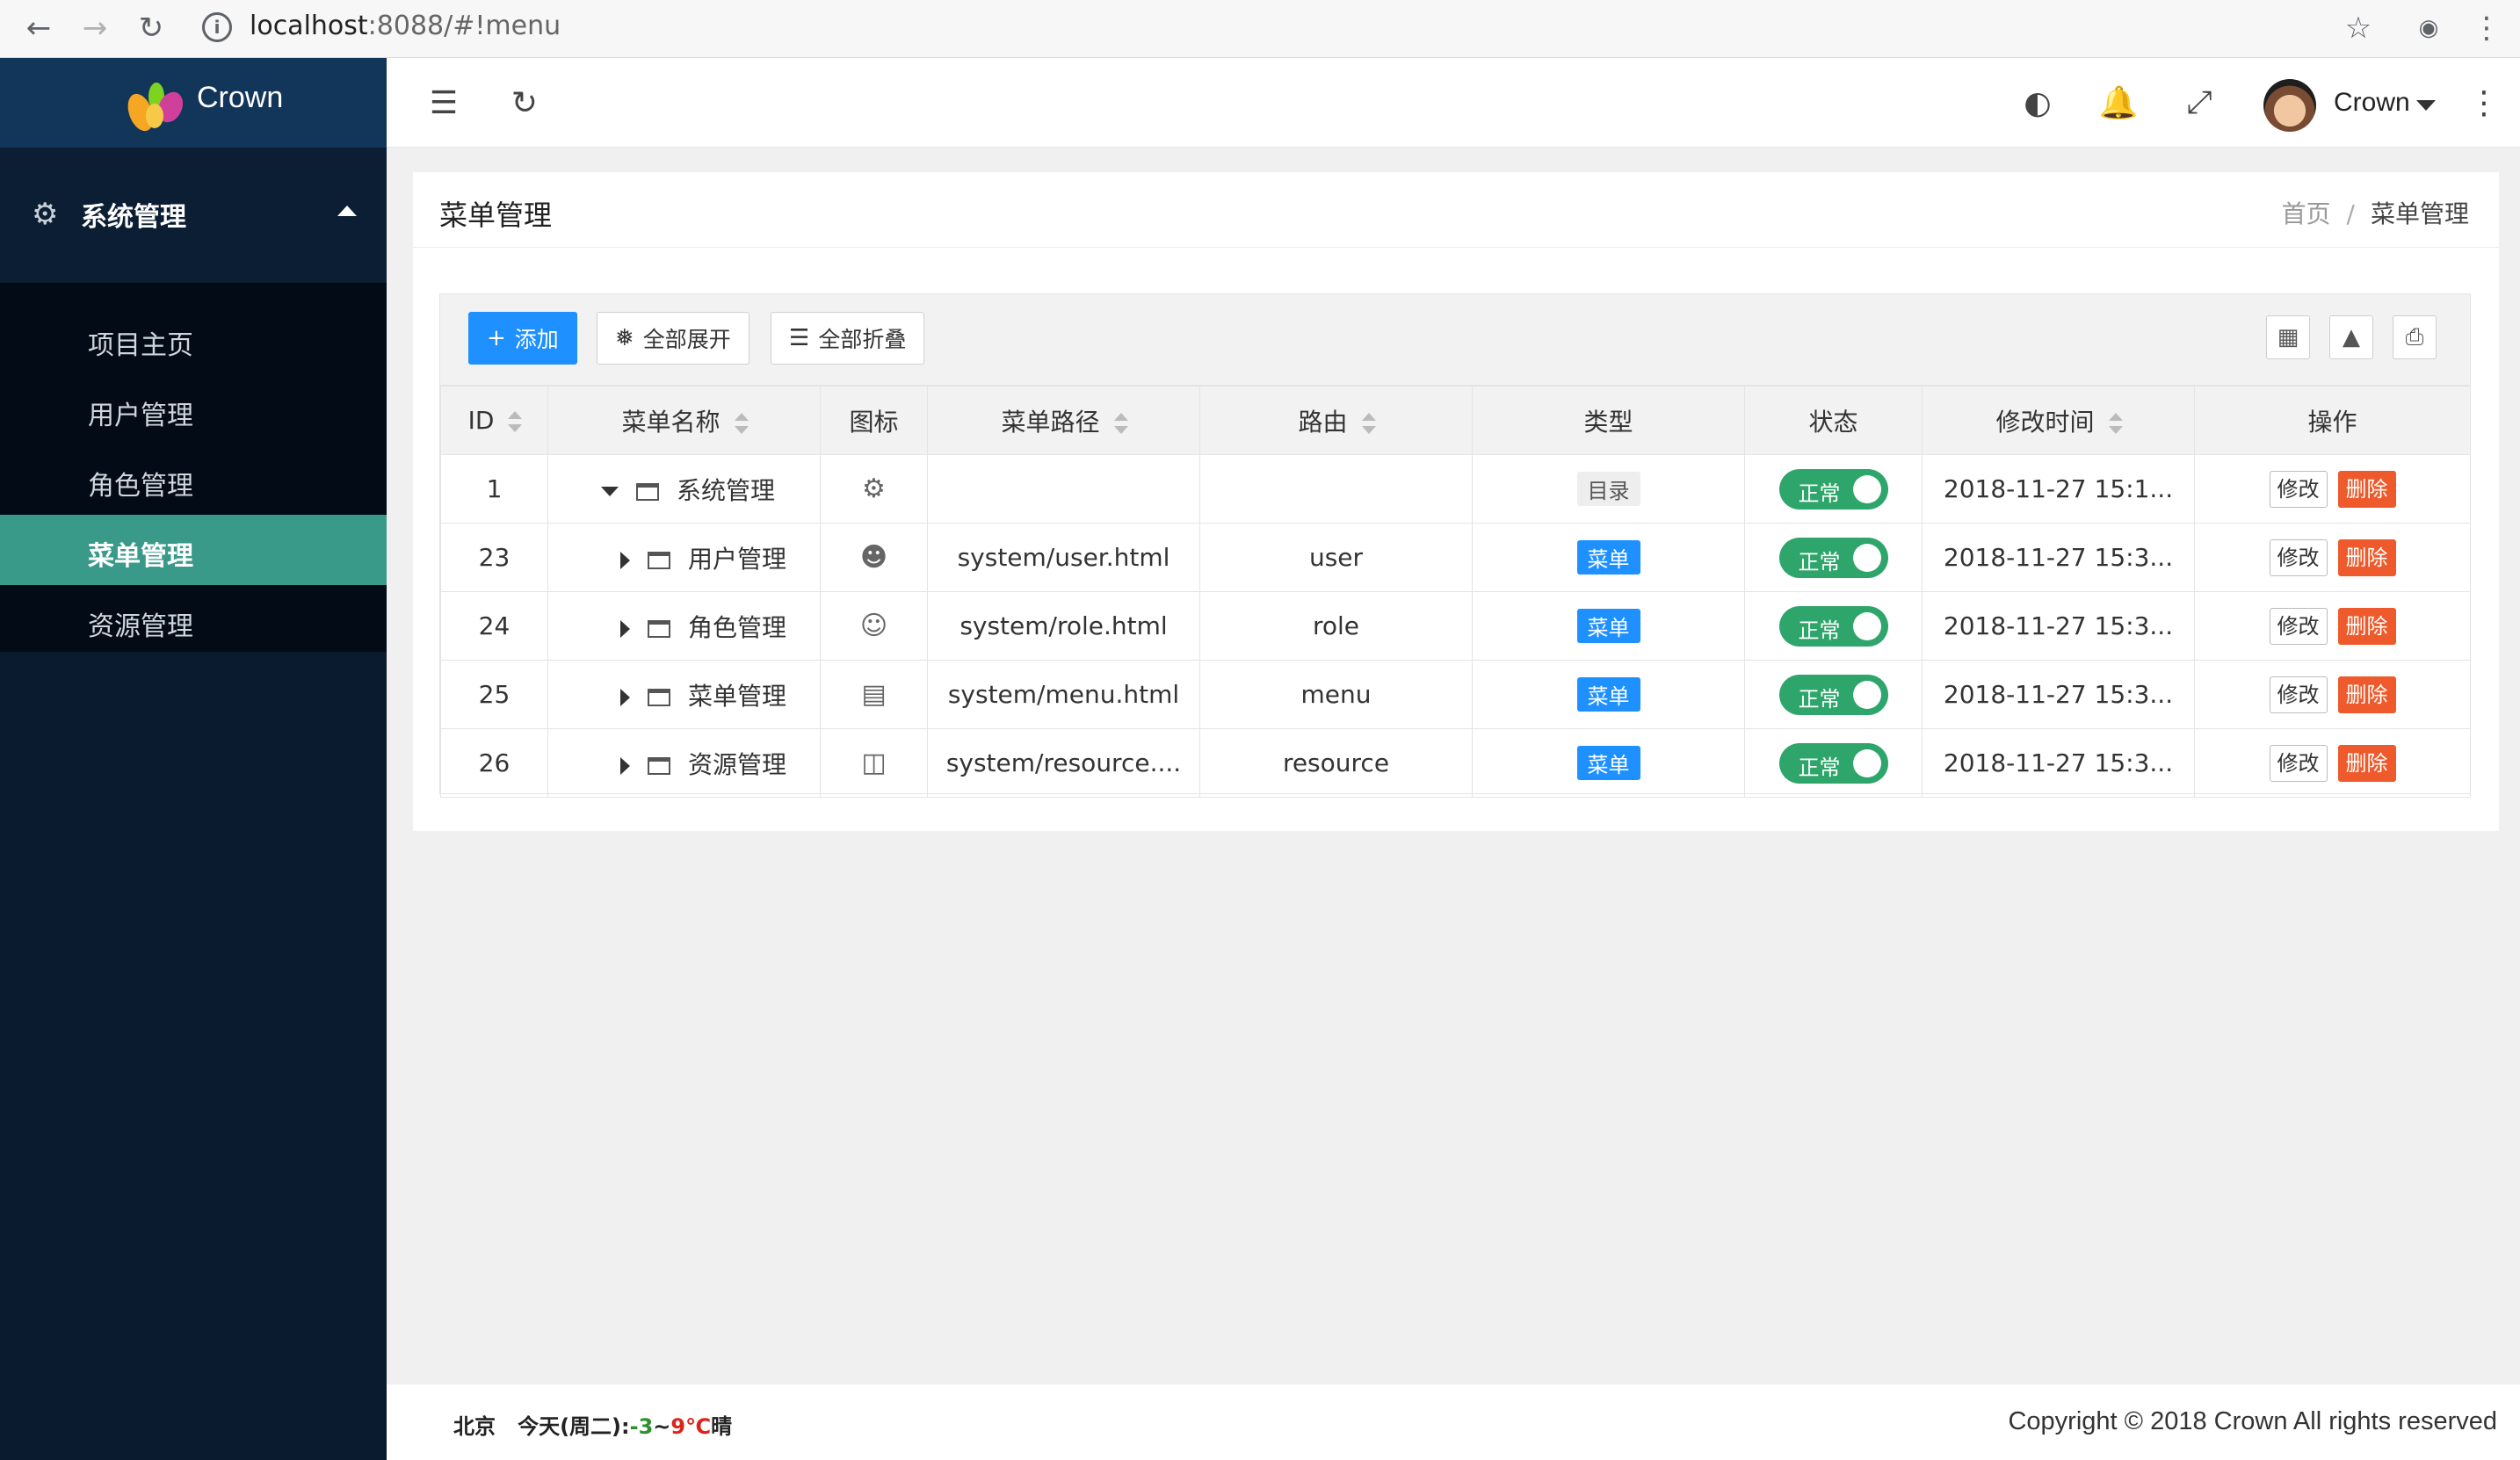 The image size is (2520, 1460). Describe the element at coordinates (874, 763) in the screenshot. I see `cell-icon: ◫` at that location.